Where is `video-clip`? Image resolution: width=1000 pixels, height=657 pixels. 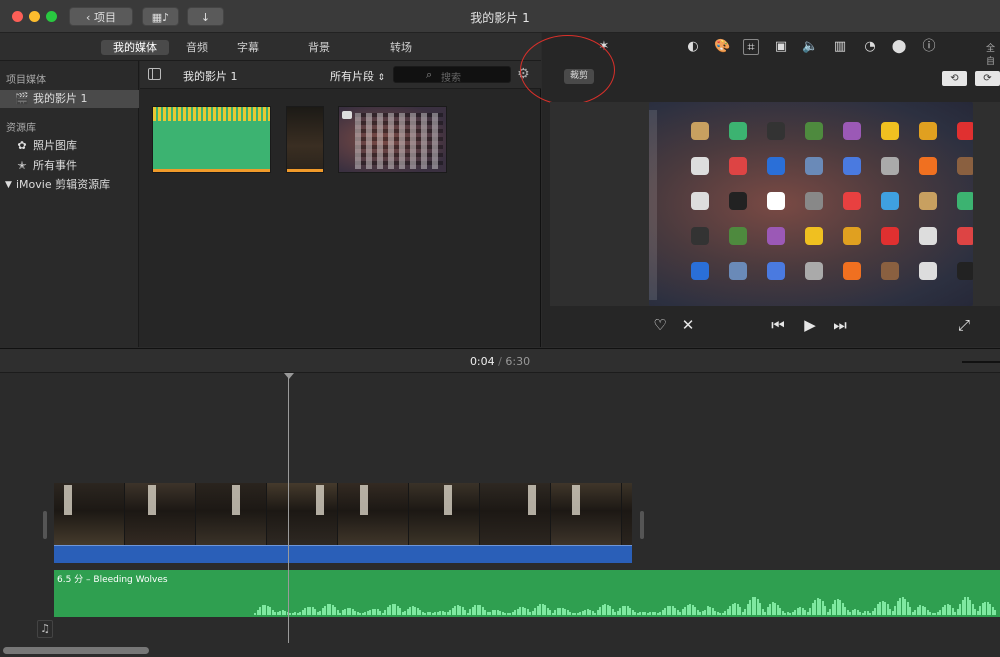
video-clip is located at coordinates (343, 514).